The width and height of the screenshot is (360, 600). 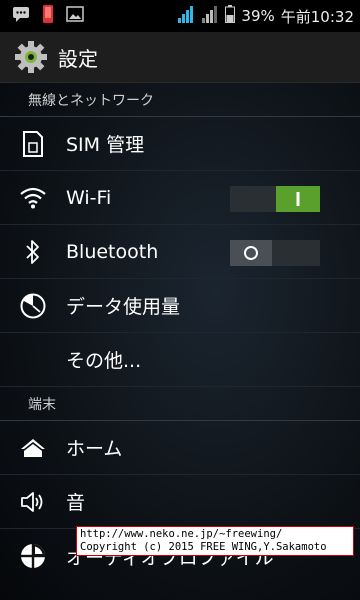 What do you see at coordinates (48, 16) in the screenshot?
I see `phone-notification-icon` at bounding box center [48, 16].